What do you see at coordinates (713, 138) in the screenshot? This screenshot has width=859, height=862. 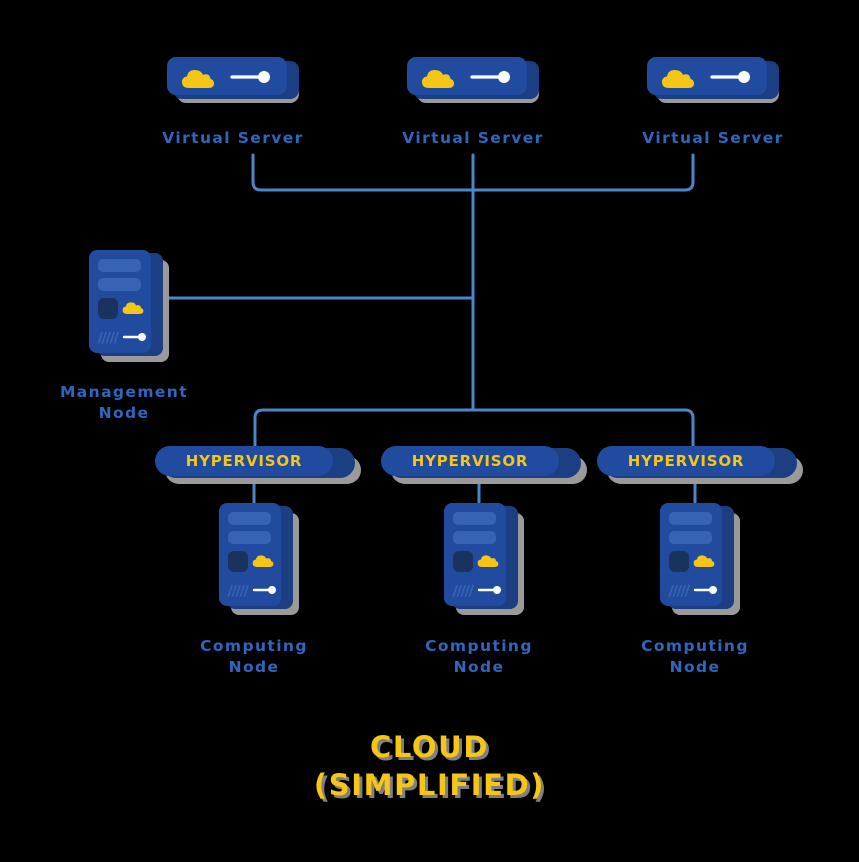 I see `virtual-server-3-label: Virtual Server` at bounding box center [713, 138].